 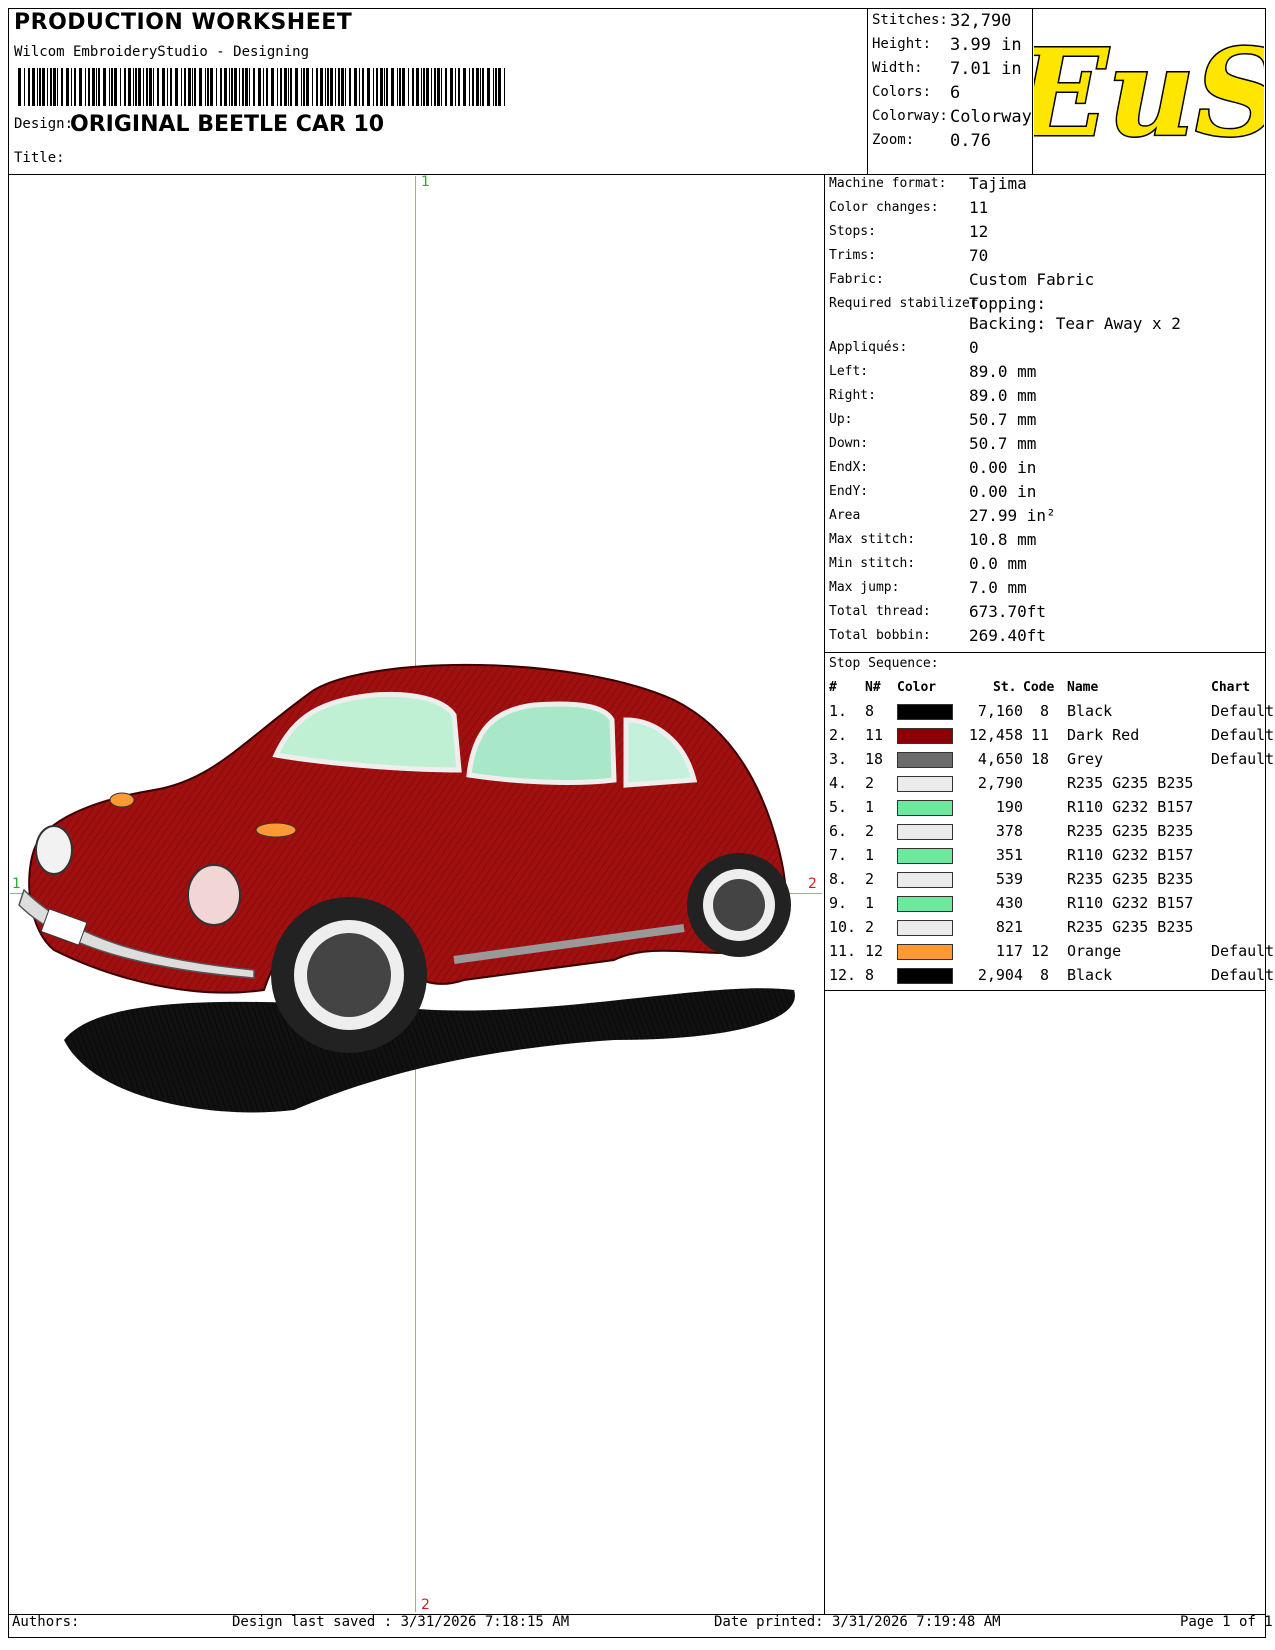 I want to click on property-label: Machine format:, so click(x=888, y=183).